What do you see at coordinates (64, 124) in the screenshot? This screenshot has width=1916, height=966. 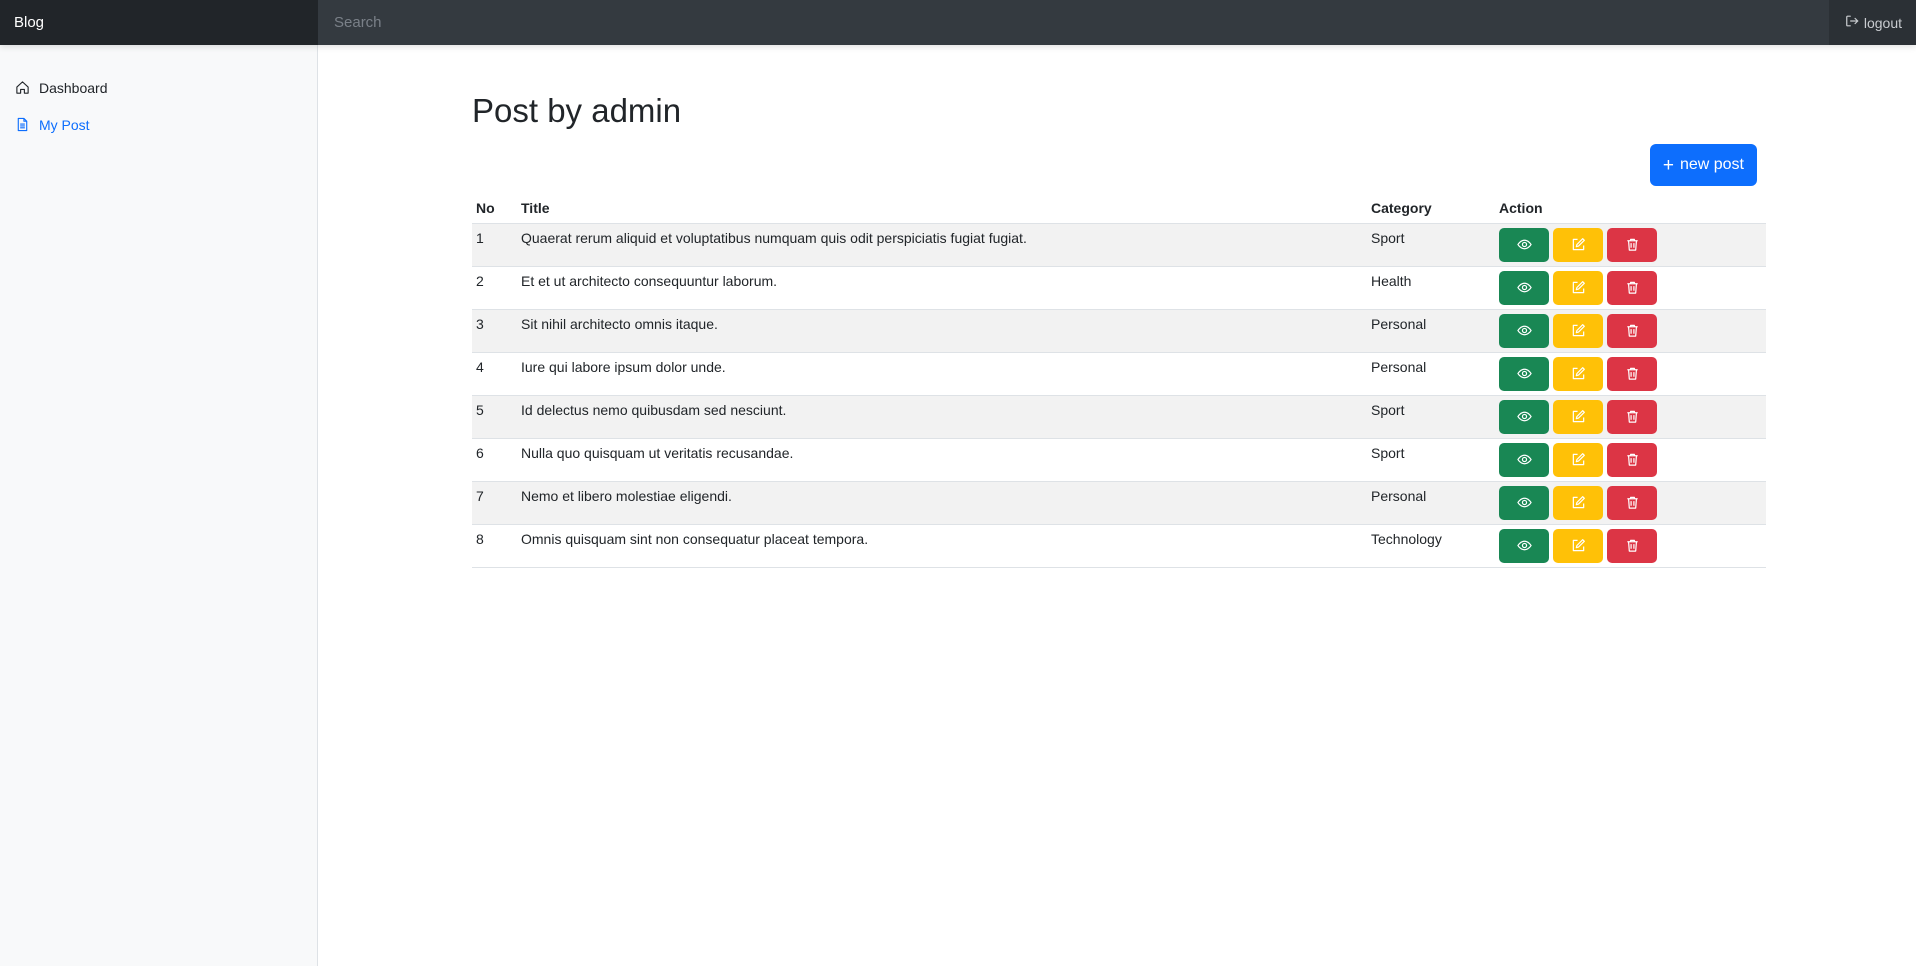 I see `sidebar-item-label: My Post` at bounding box center [64, 124].